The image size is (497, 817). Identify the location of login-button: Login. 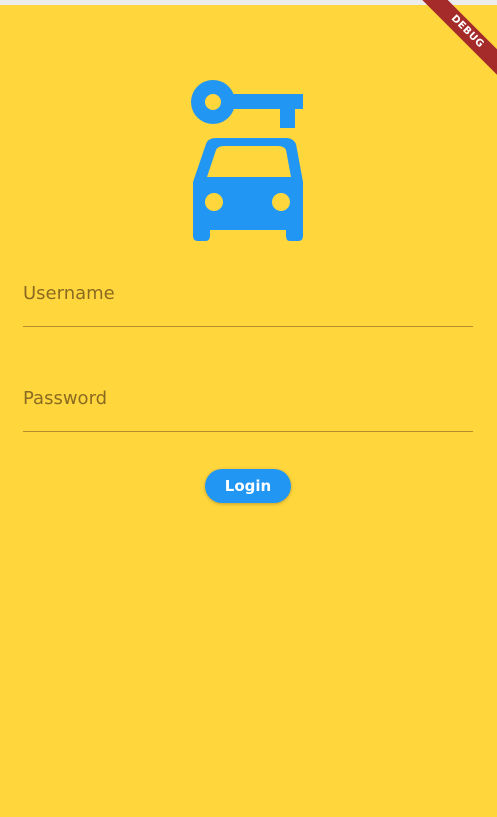
(248, 486).